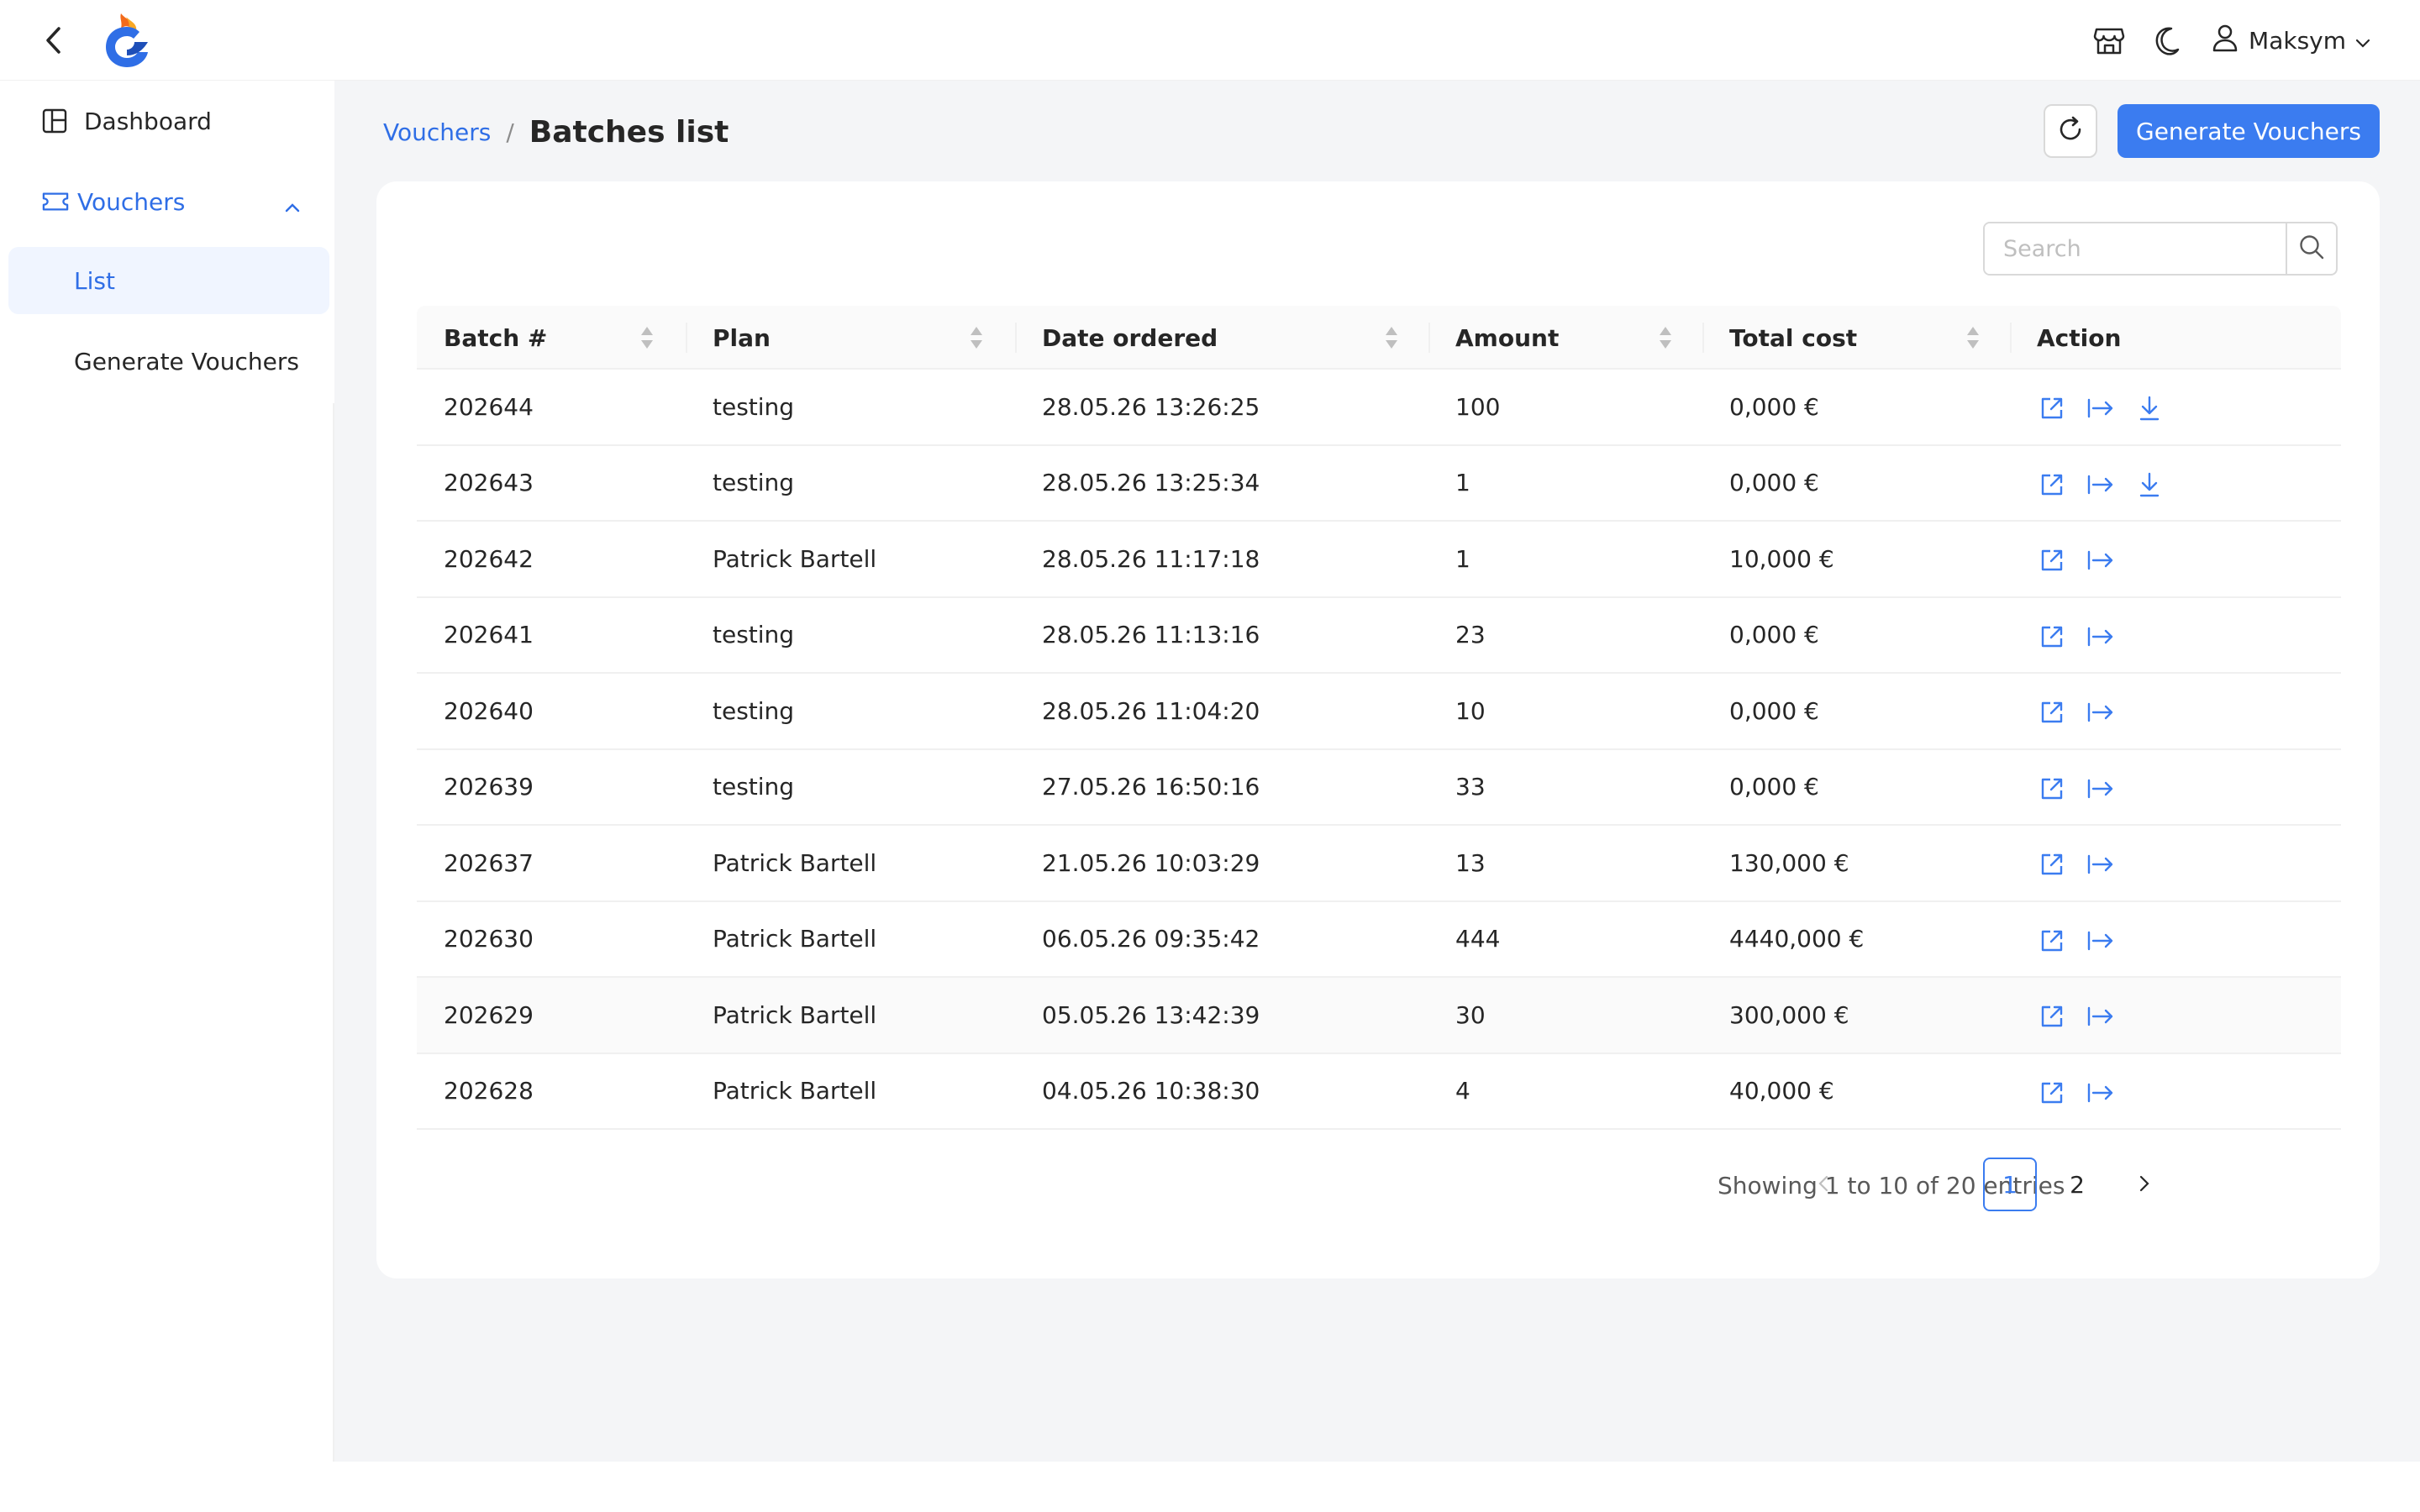 Image resolution: width=2420 pixels, height=1512 pixels. What do you see at coordinates (437, 132) in the screenshot?
I see `breadcrumb-link-vouchers: Vouchers` at bounding box center [437, 132].